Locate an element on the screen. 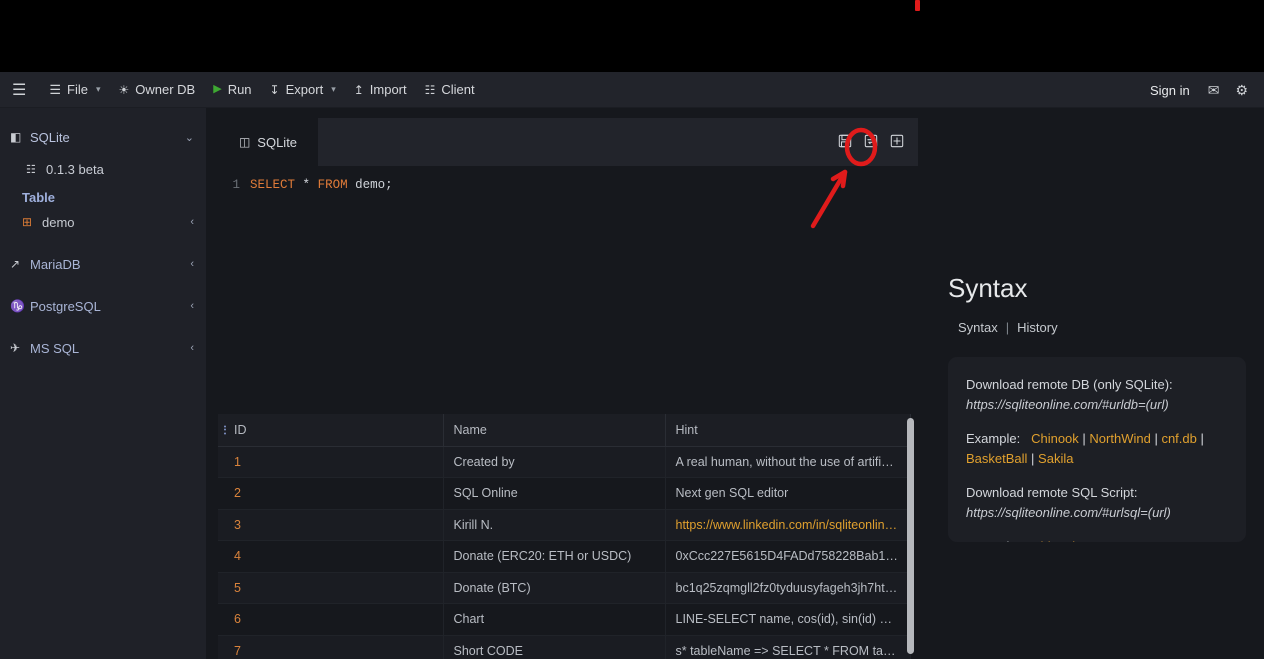 The image size is (1264, 659). tab-history: History is located at coordinates (1037, 327).